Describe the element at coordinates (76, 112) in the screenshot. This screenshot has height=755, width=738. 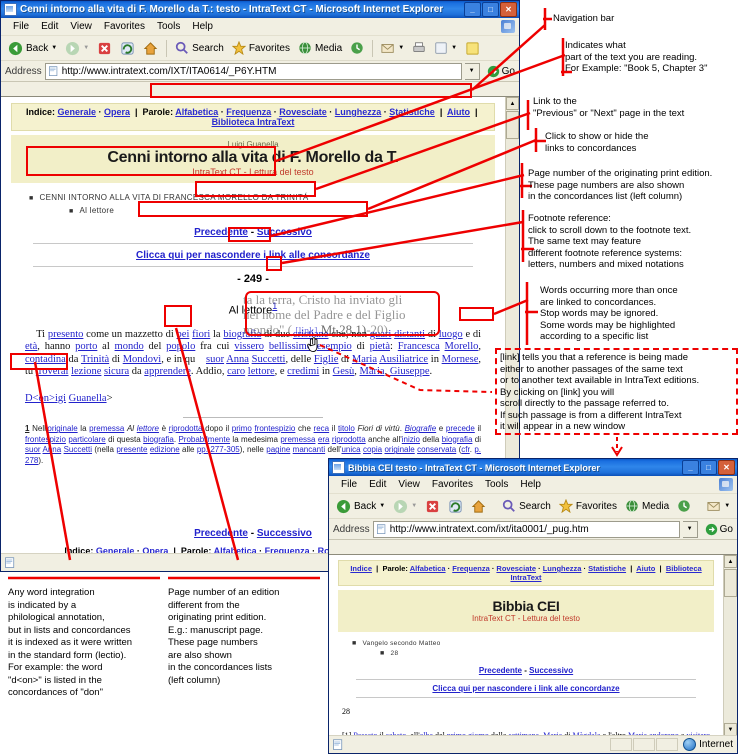
I see `link-indice-generale: Generale` at that location.